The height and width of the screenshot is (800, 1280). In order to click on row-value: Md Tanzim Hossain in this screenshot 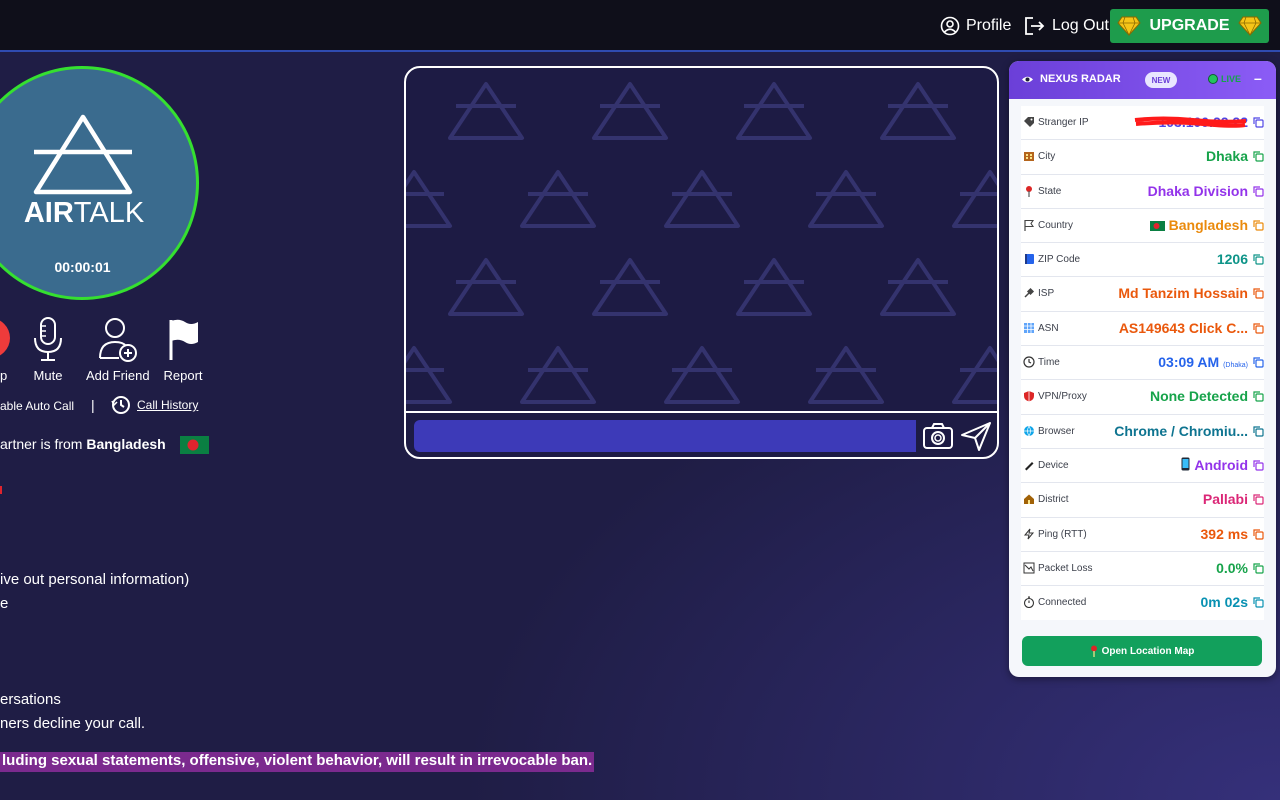, I will do `click(1183, 293)`.